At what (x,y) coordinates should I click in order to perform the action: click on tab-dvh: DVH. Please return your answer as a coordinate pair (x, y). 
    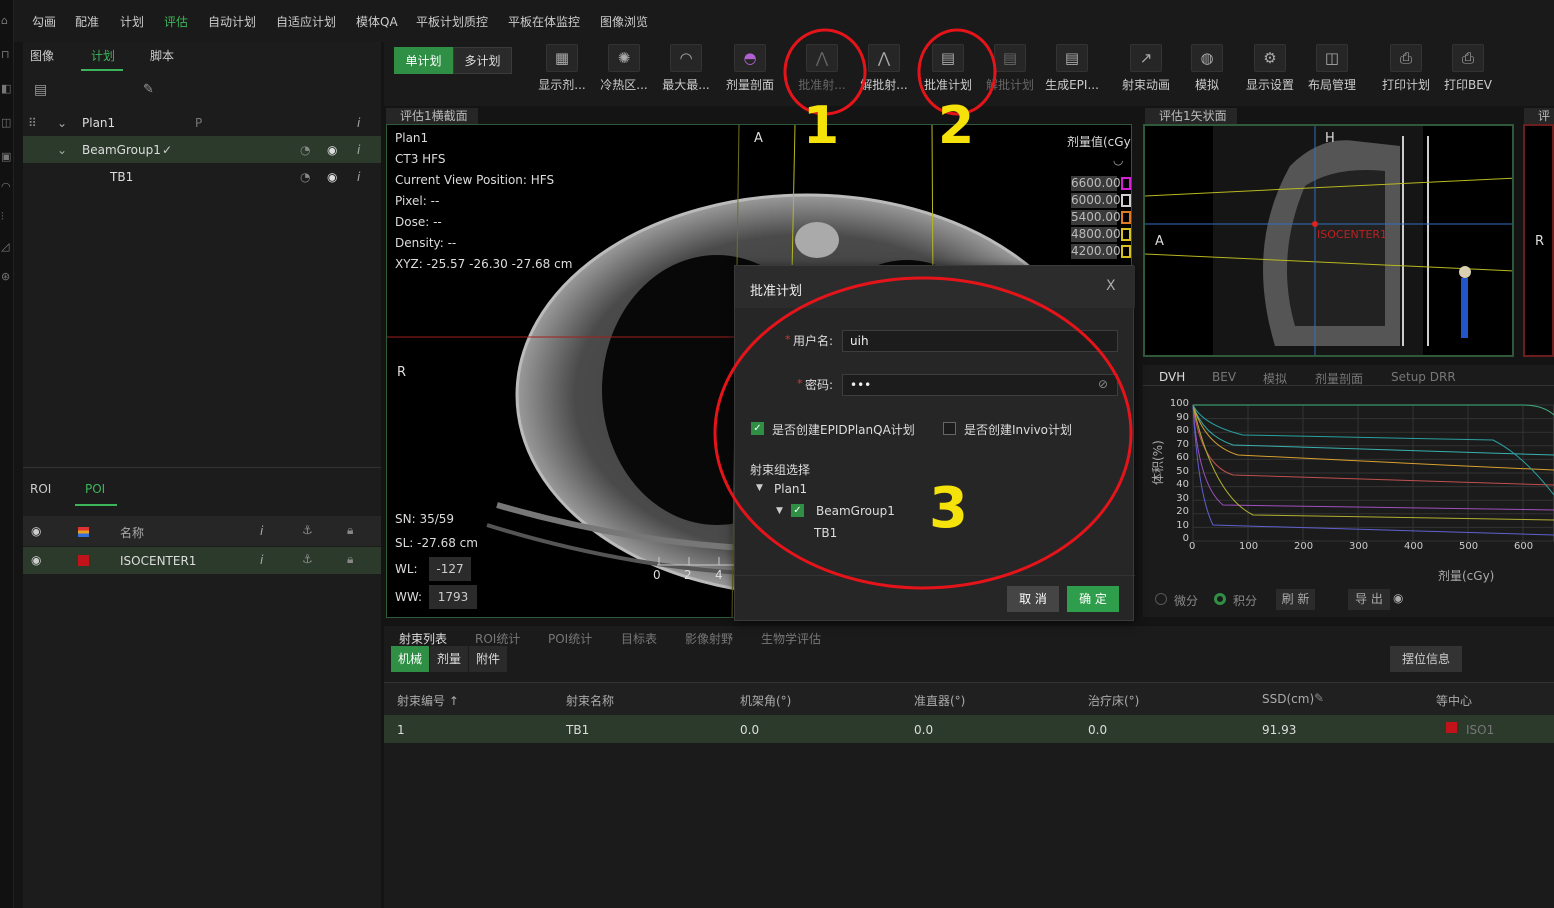
    Looking at the image, I should click on (1172, 377).